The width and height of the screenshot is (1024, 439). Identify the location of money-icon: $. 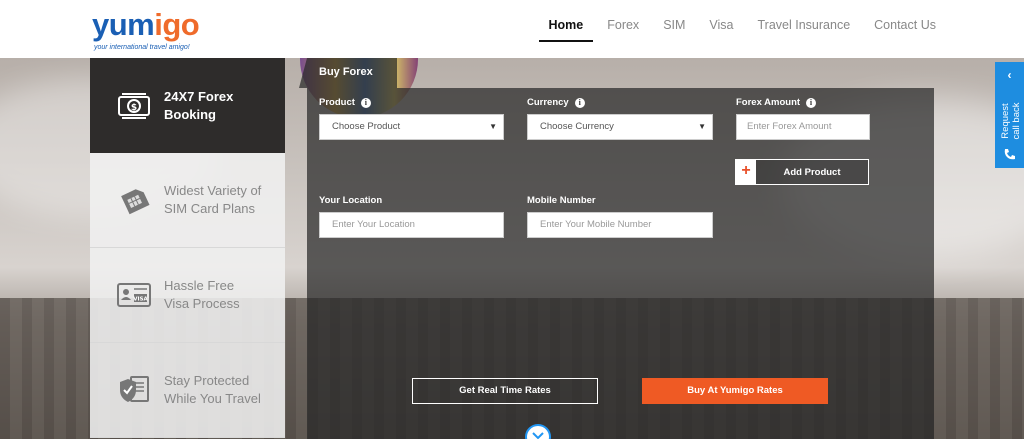
(134, 106).